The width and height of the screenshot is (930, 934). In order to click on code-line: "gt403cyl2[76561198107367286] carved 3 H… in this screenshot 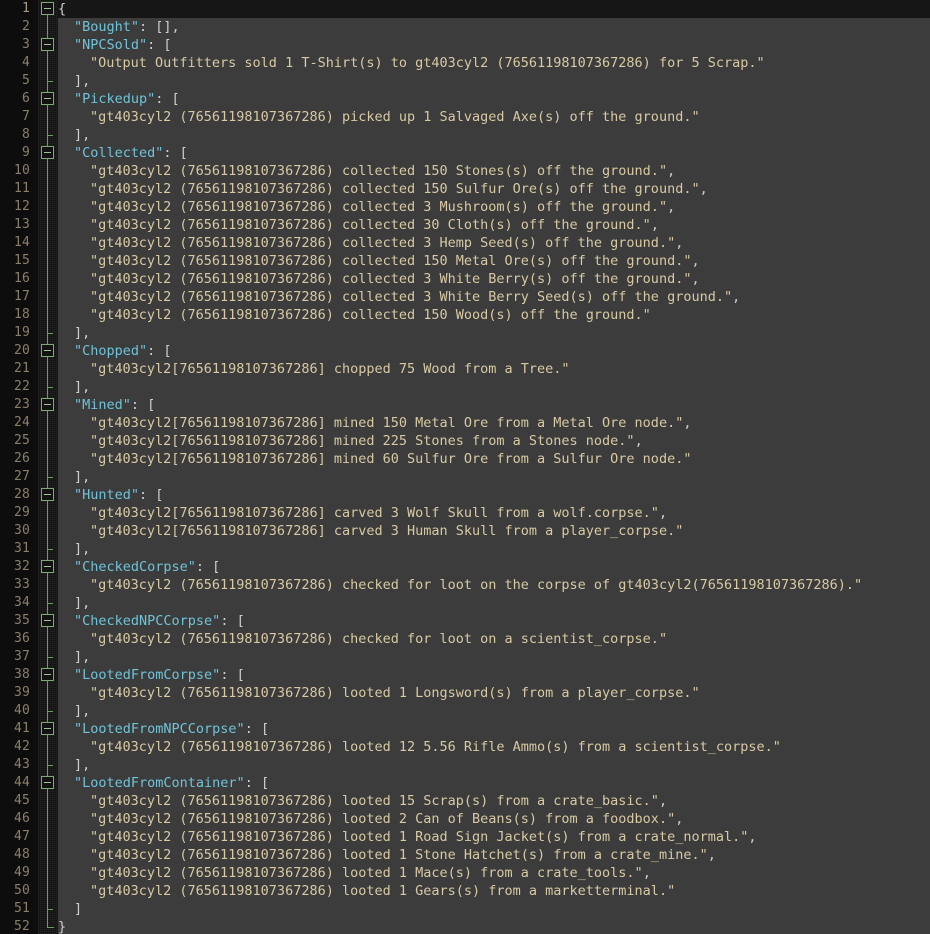, I will do `click(386, 531)`.